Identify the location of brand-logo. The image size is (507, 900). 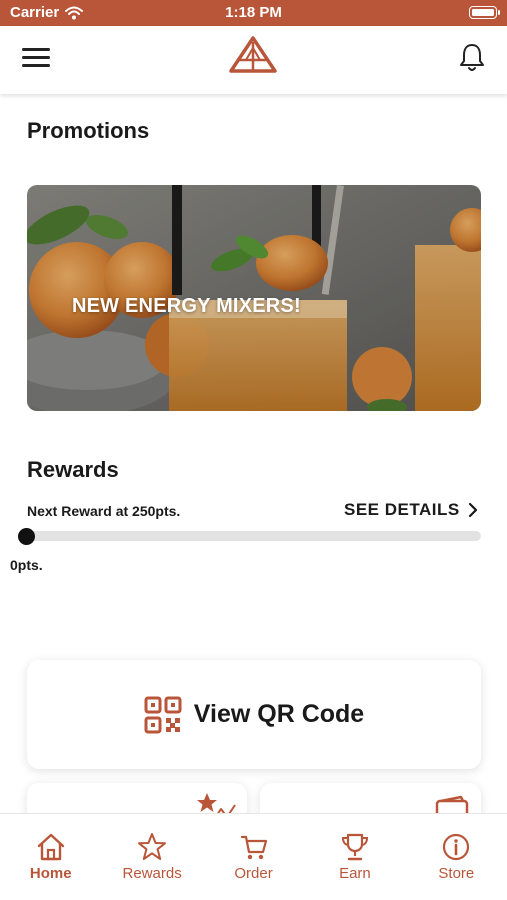
(253, 55).